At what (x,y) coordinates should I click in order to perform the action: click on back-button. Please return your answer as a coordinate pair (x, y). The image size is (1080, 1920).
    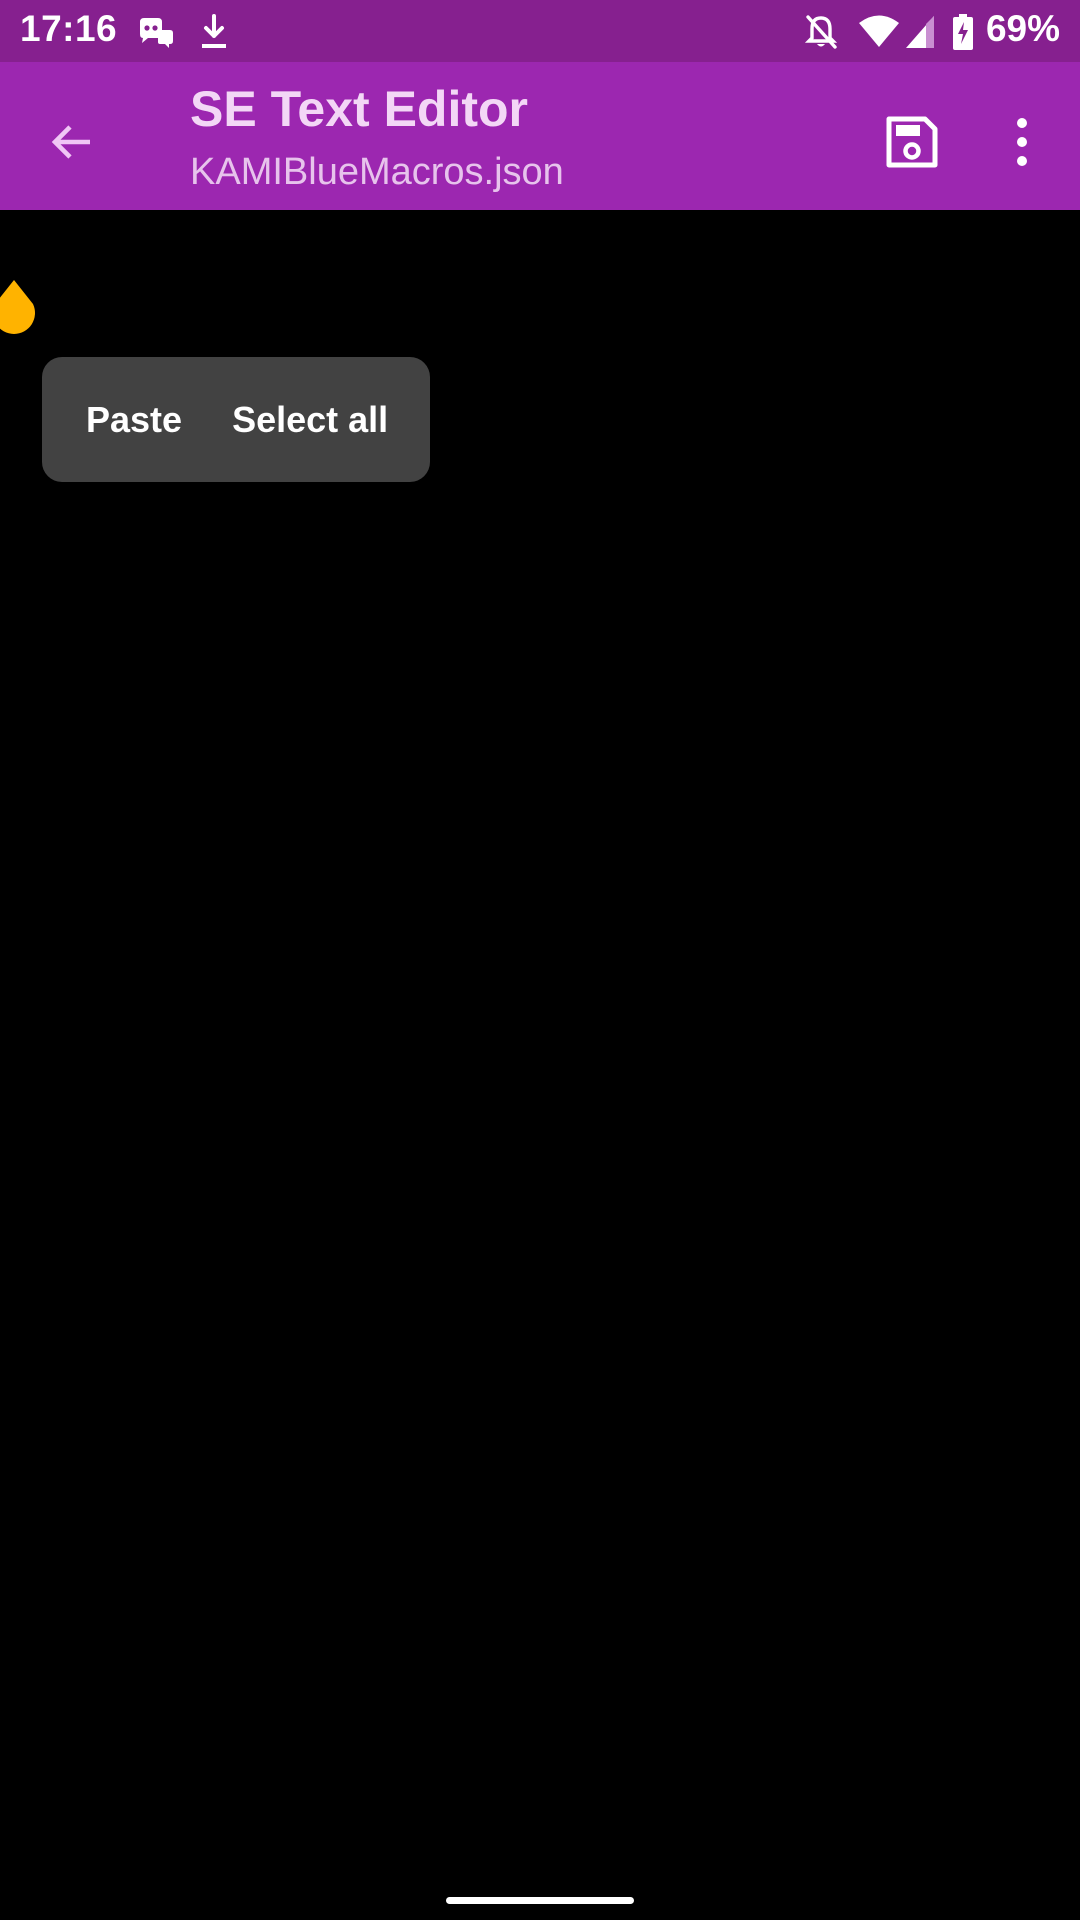
    Looking at the image, I should click on (72, 142).